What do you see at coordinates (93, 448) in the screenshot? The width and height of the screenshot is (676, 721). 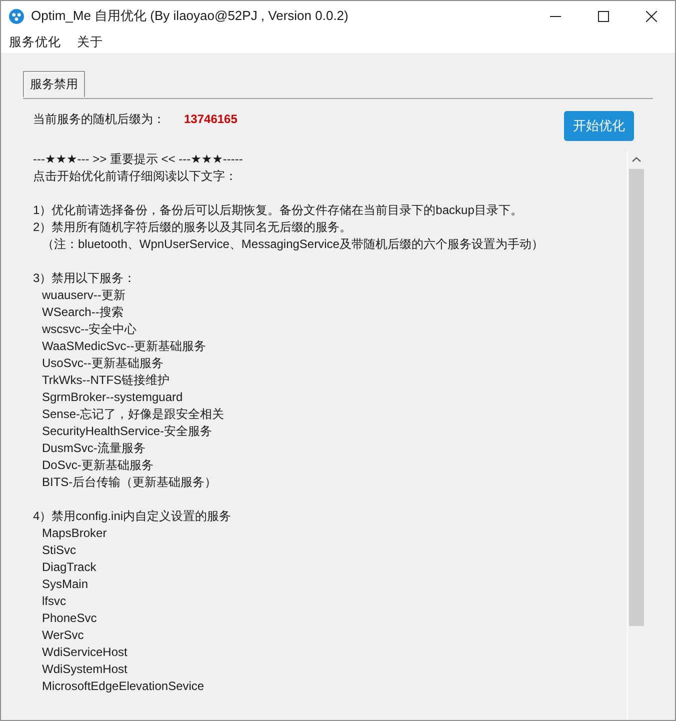 I see `text-line: DusmSvc-流量服务` at bounding box center [93, 448].